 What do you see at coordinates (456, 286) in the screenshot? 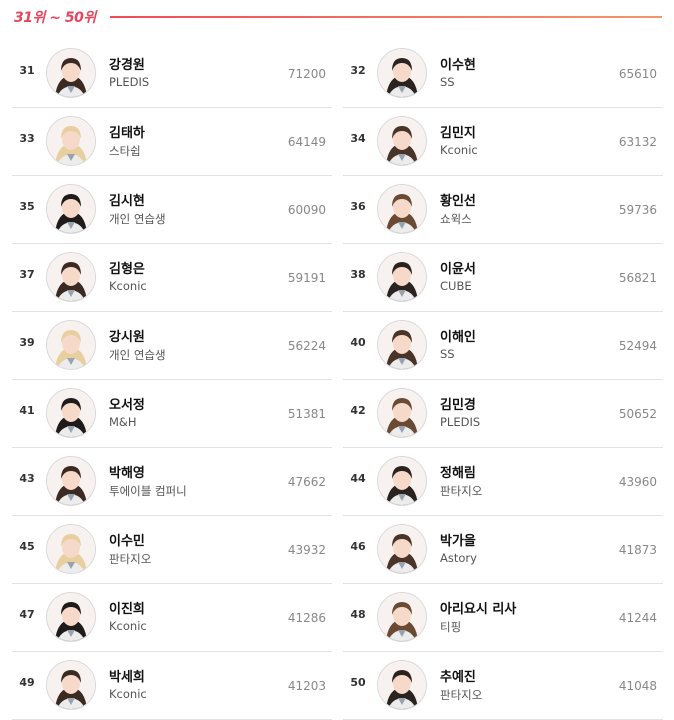
I see `trainee-agency: CUBE` at bounding box center [456, 286].